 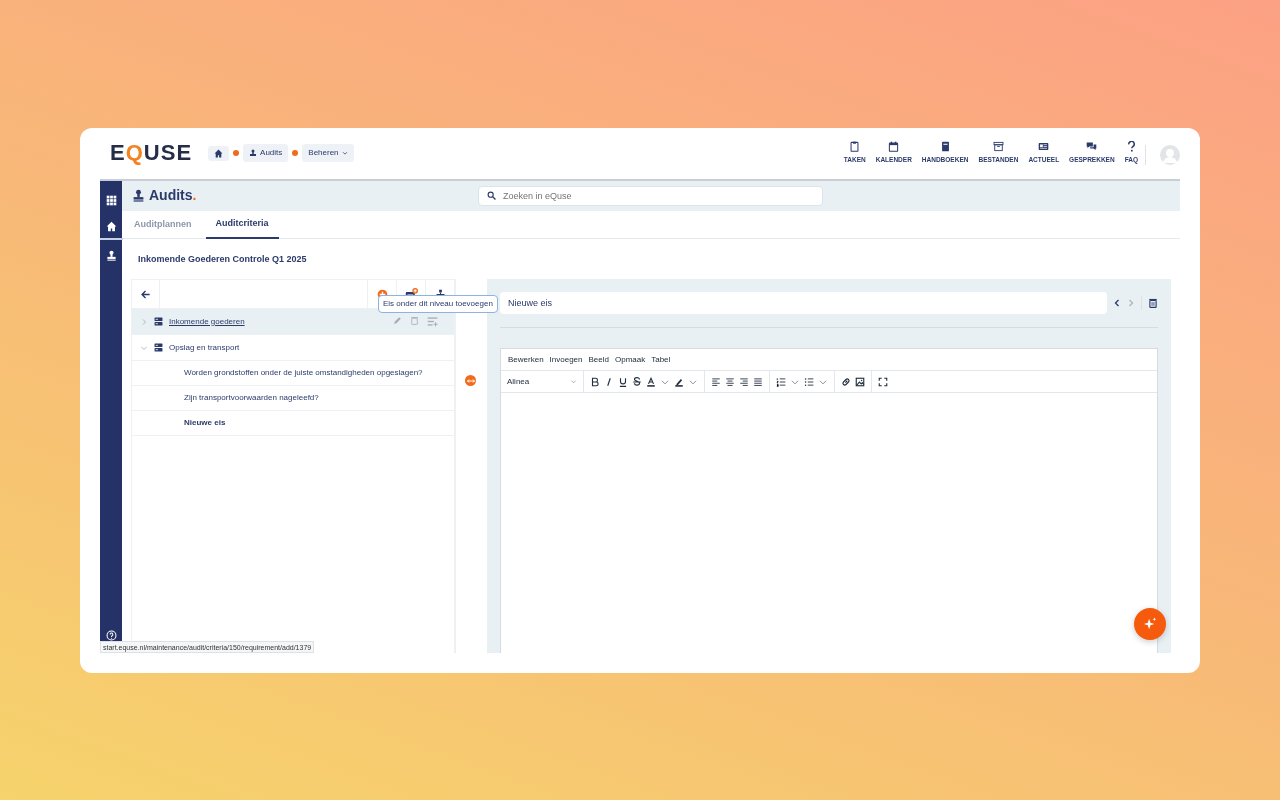 I want to click on numbered-list-icon, so click(x=781, y=381).